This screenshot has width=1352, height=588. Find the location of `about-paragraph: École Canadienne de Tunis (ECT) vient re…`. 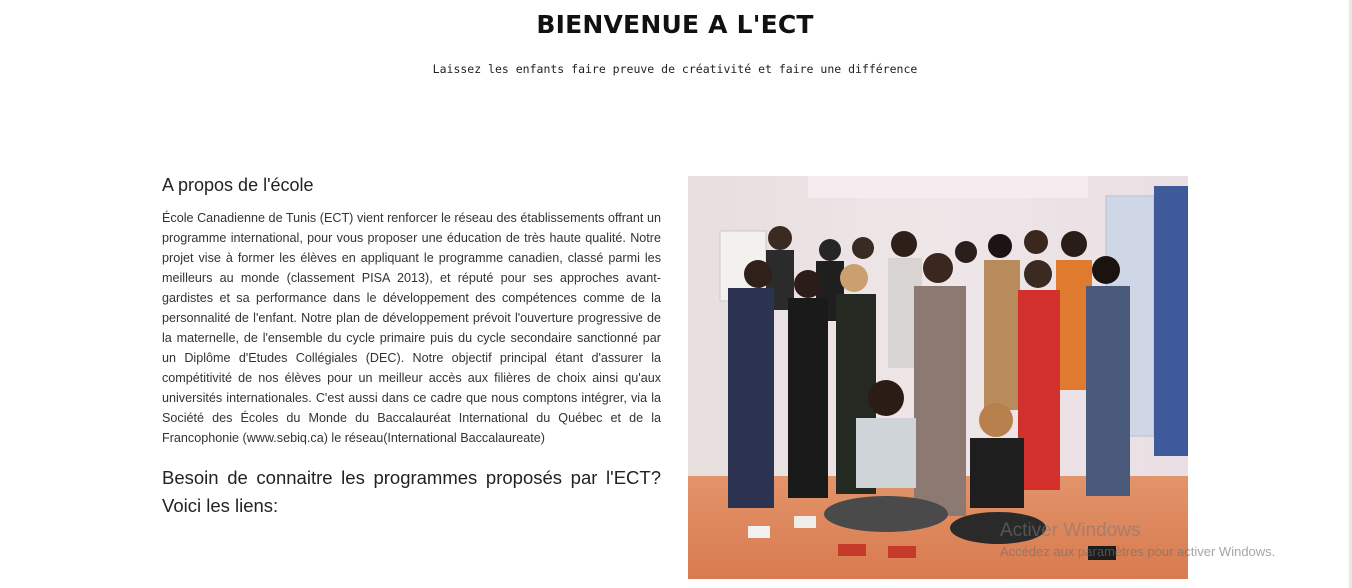

about-paragraph: École Canadienne de Tunis (ECT) vient re… is located at coordinates (411, 328).